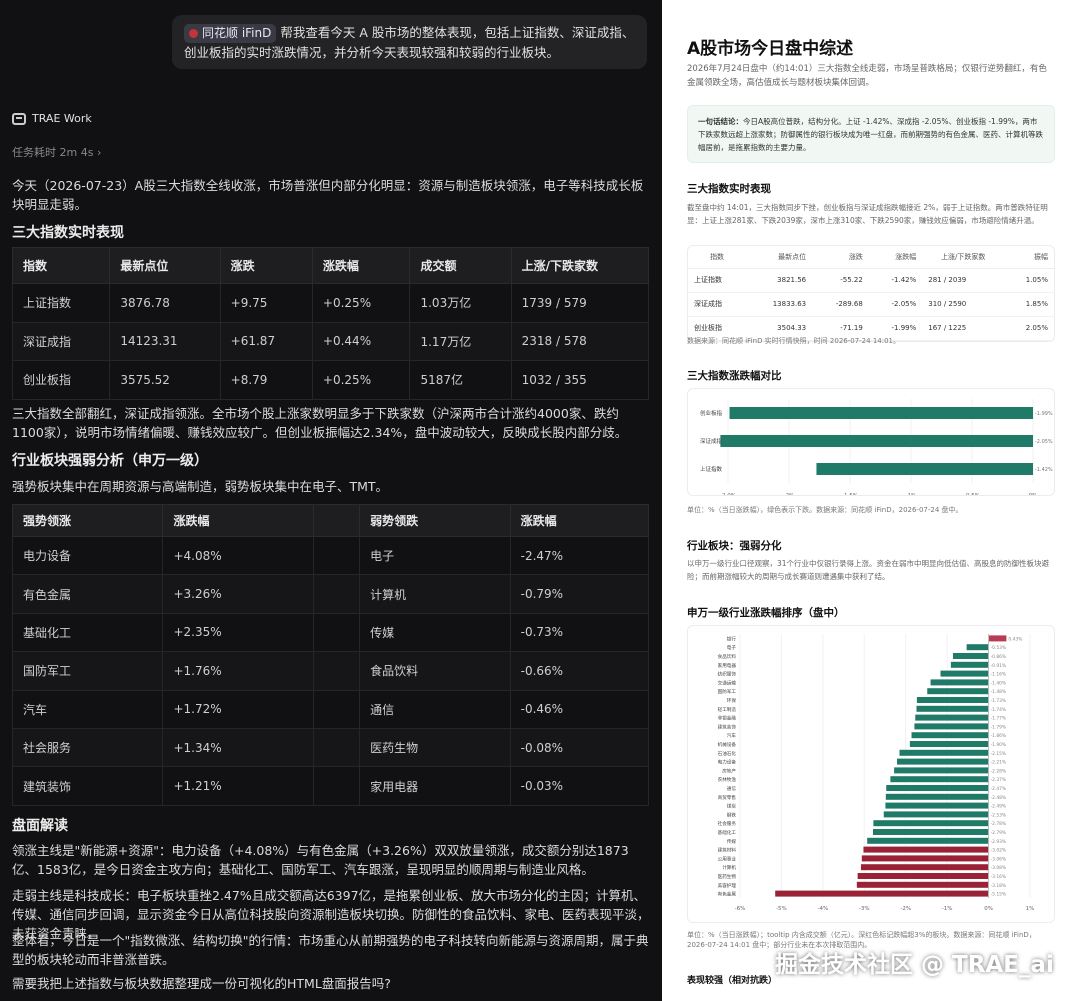  I want to click on bar-基础化工, so click(930, 832).